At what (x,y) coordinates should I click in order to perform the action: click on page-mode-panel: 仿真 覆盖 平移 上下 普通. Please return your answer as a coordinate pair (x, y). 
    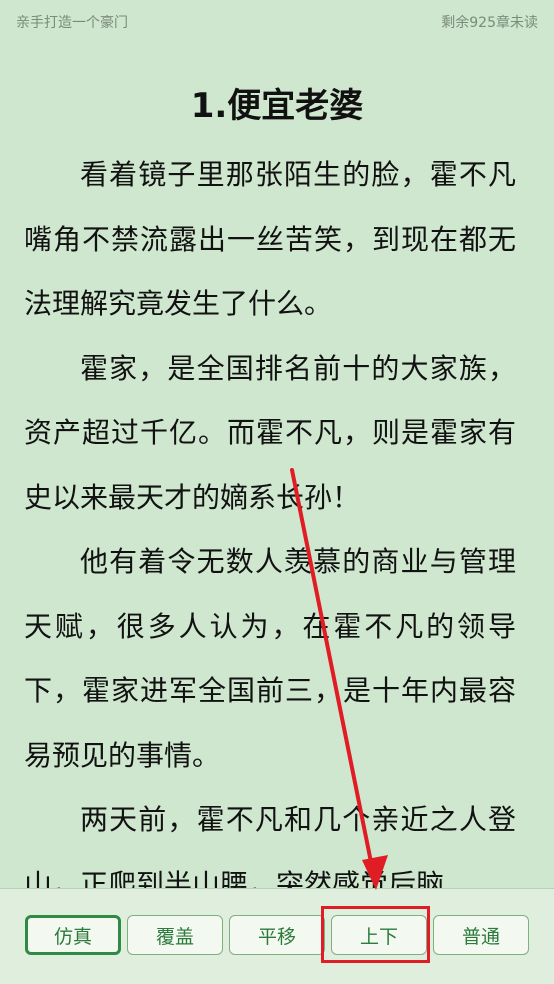
    Looking at the image, I should click on (277, 936).